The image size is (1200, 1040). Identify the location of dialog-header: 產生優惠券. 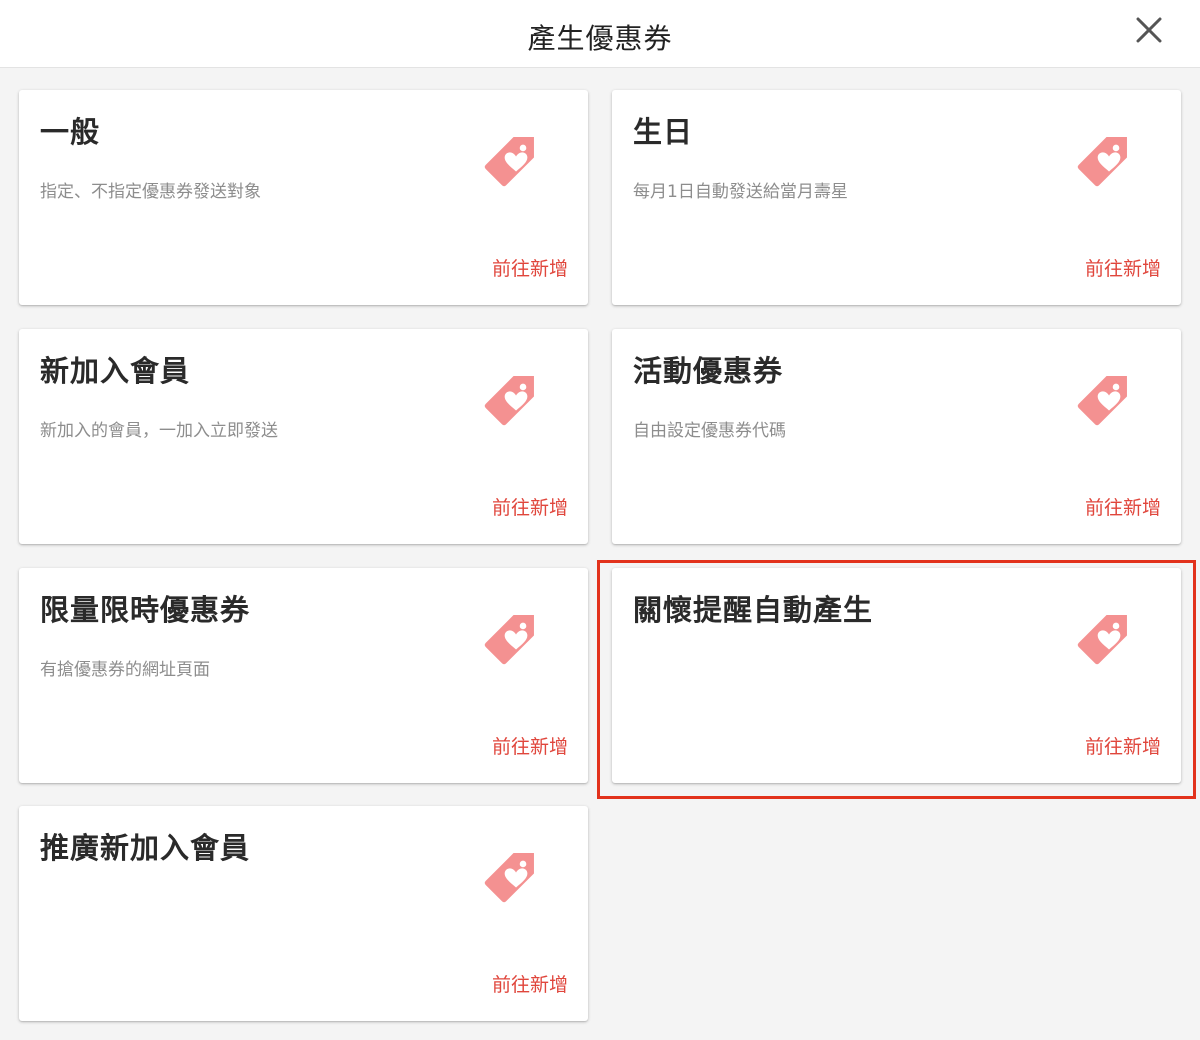
(600, 34).